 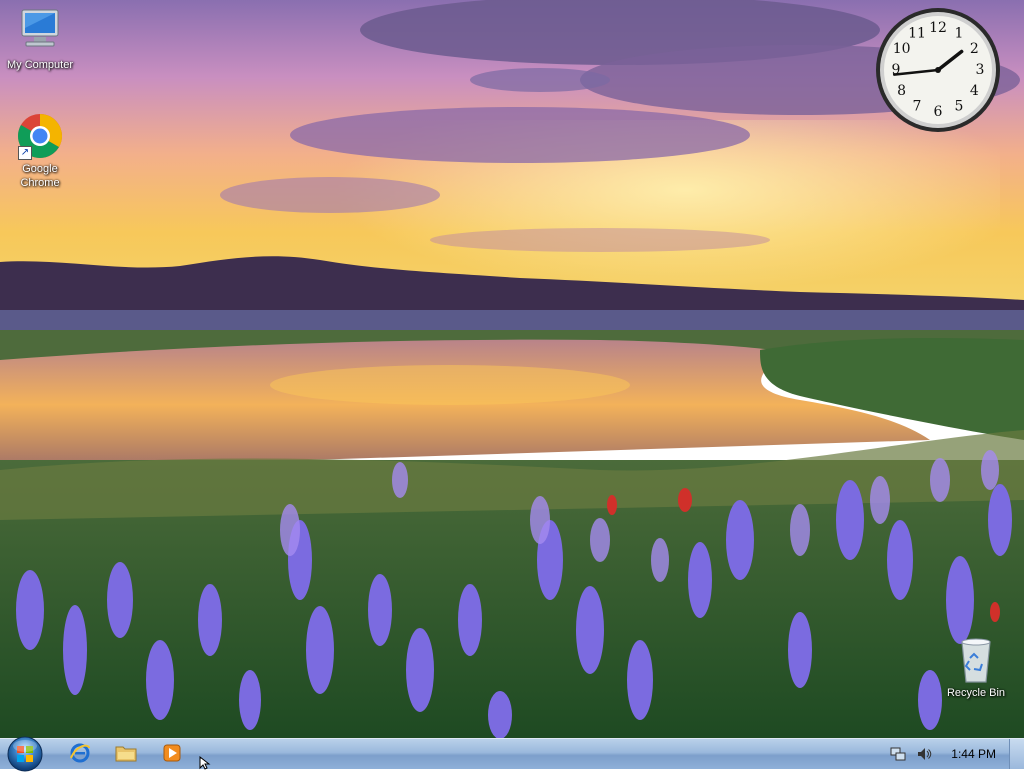 I want to click on windows-explorer-icon, so click(x=126, y=754).